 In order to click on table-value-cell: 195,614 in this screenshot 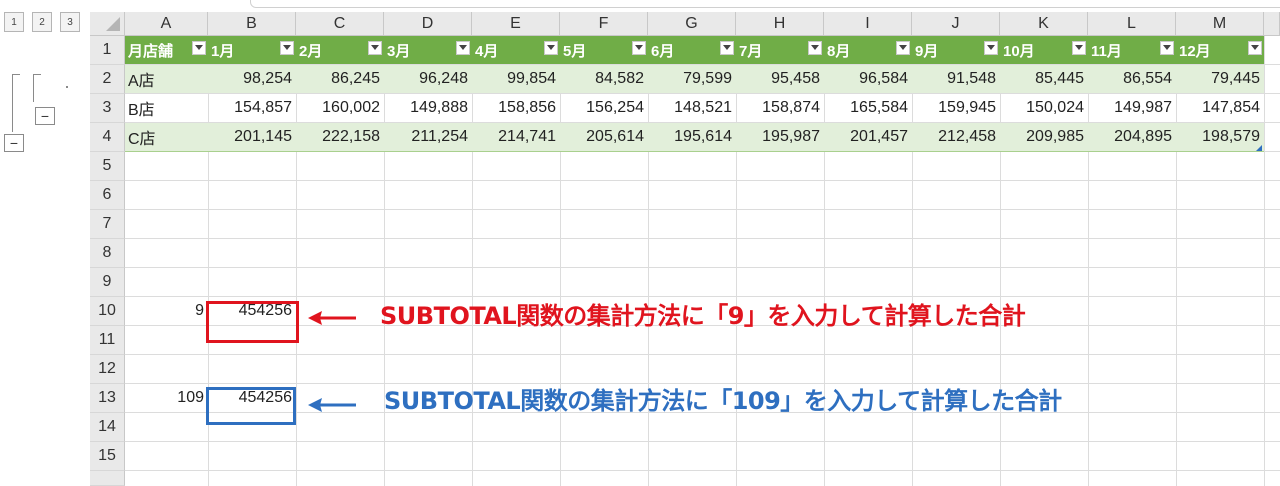, I will do `click(692, 137)`.